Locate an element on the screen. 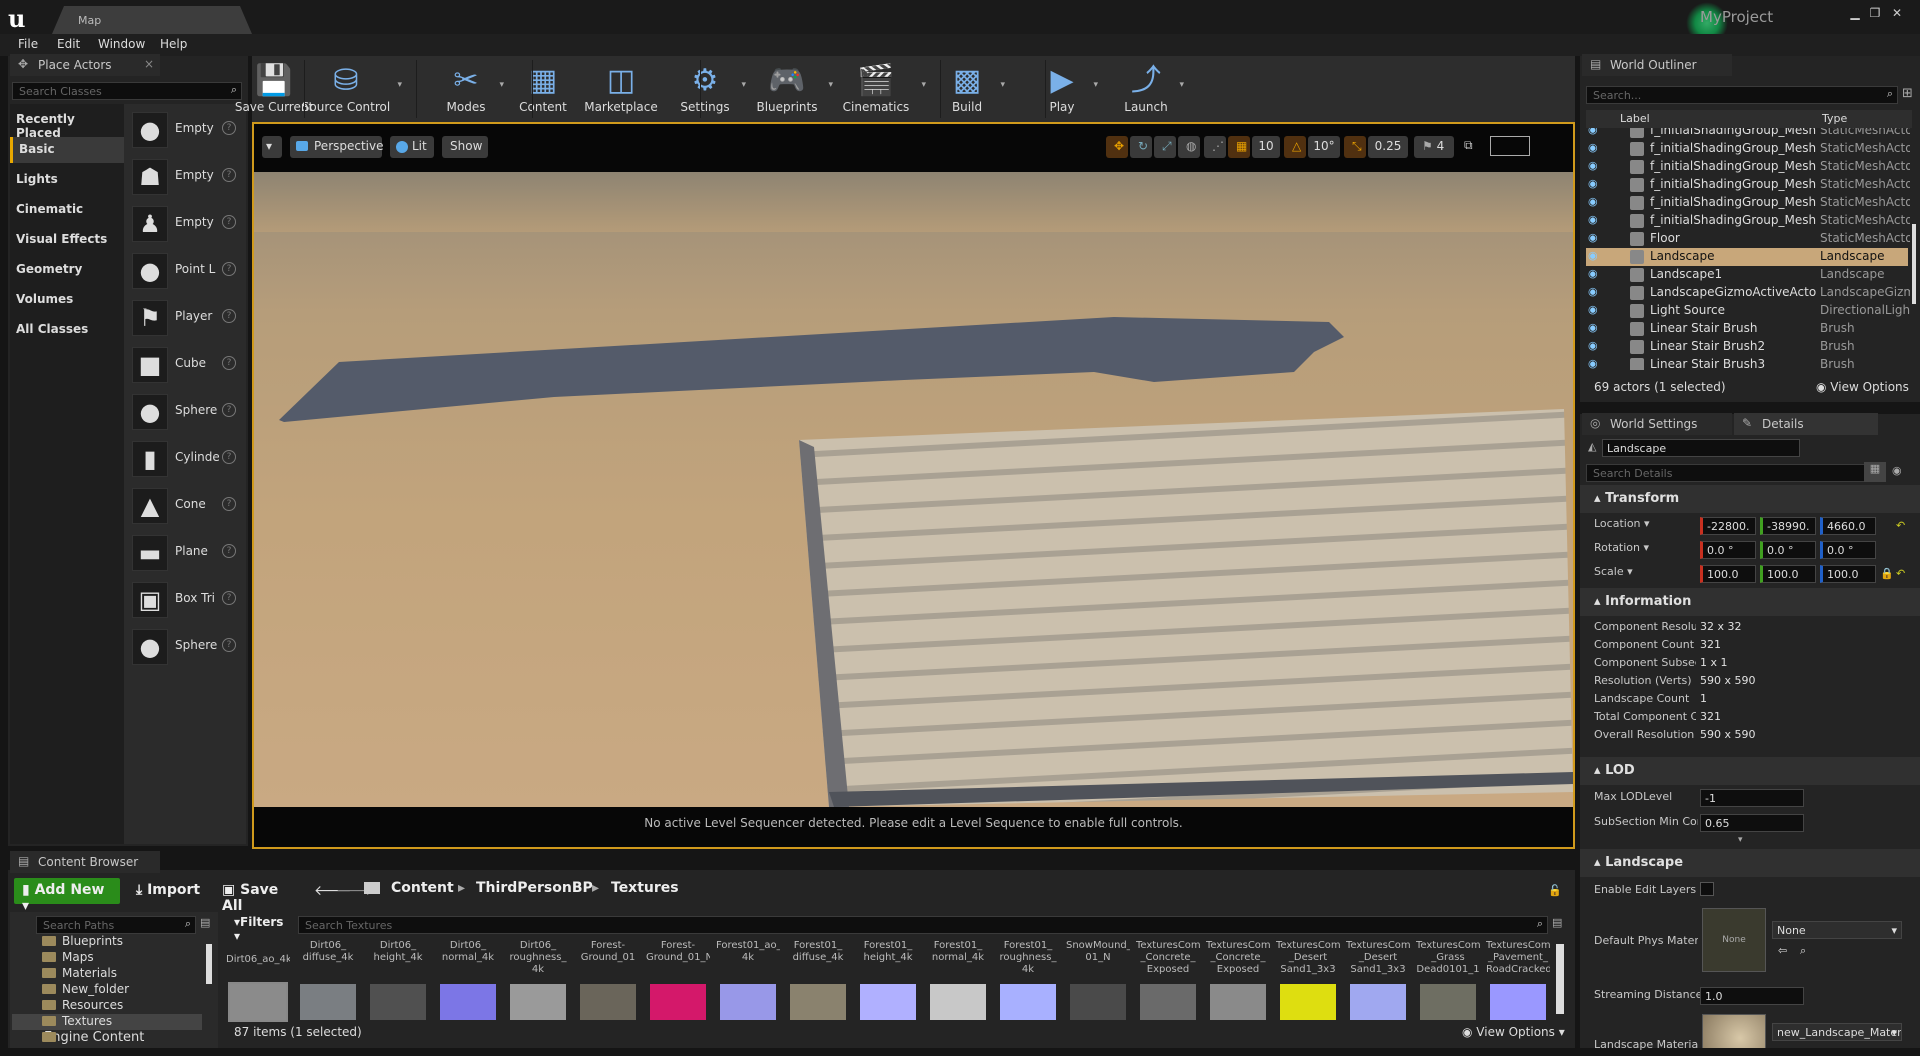  category-item: Visual Effects is located at coordinates (67, 240).